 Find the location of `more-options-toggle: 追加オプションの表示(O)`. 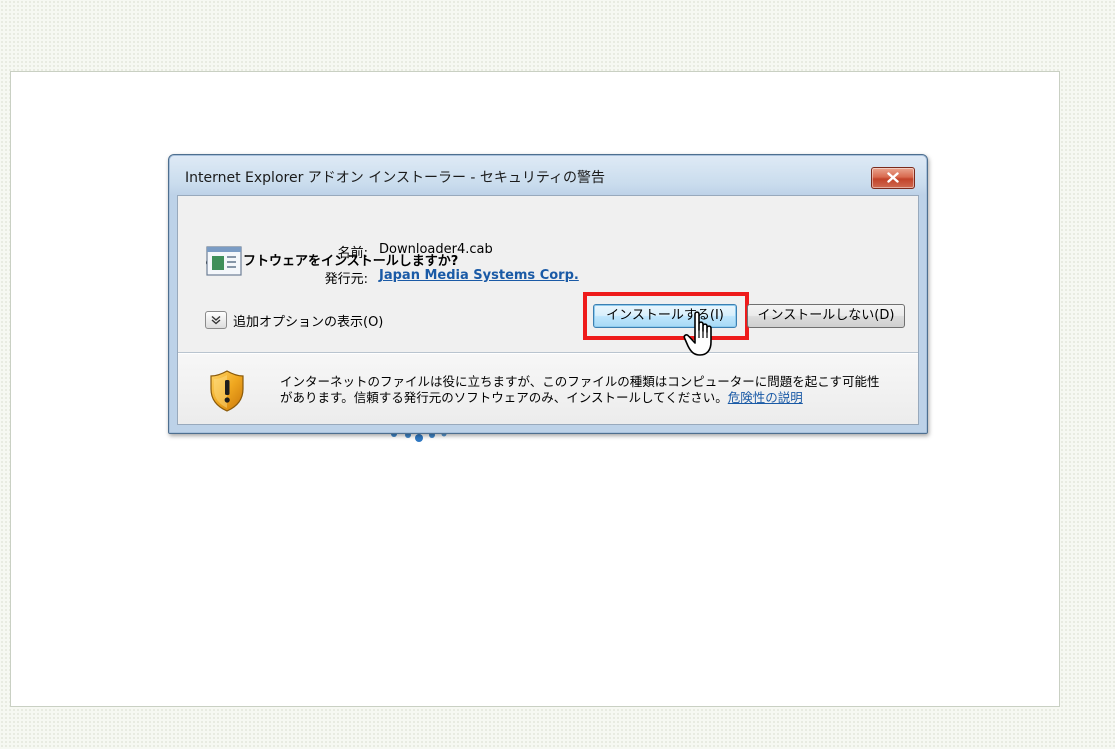

more-options-toggle: 追加オプションの表示(O) is located at coordinates (294, 320).